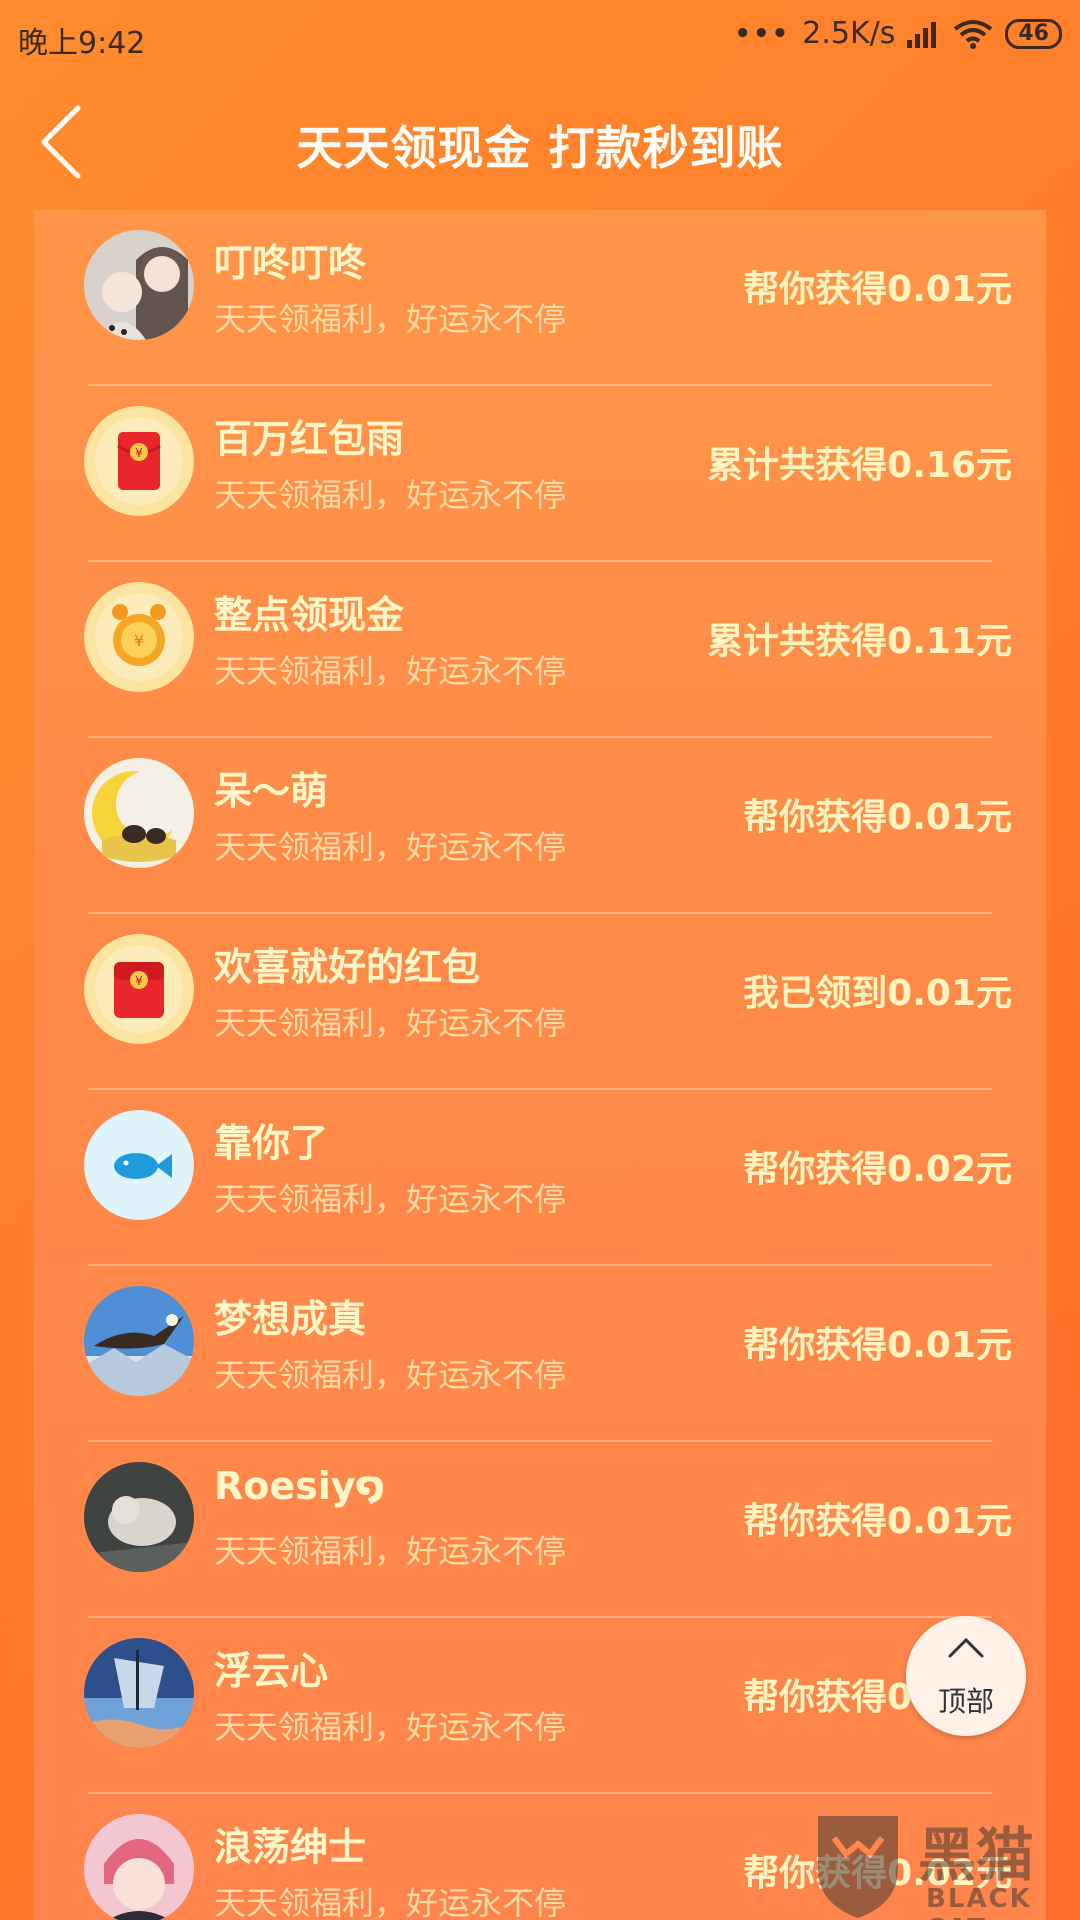  Describe the element at coordinates (299, 1486) in the screenshot. I see `item-name: Roesiy໑` at that location.